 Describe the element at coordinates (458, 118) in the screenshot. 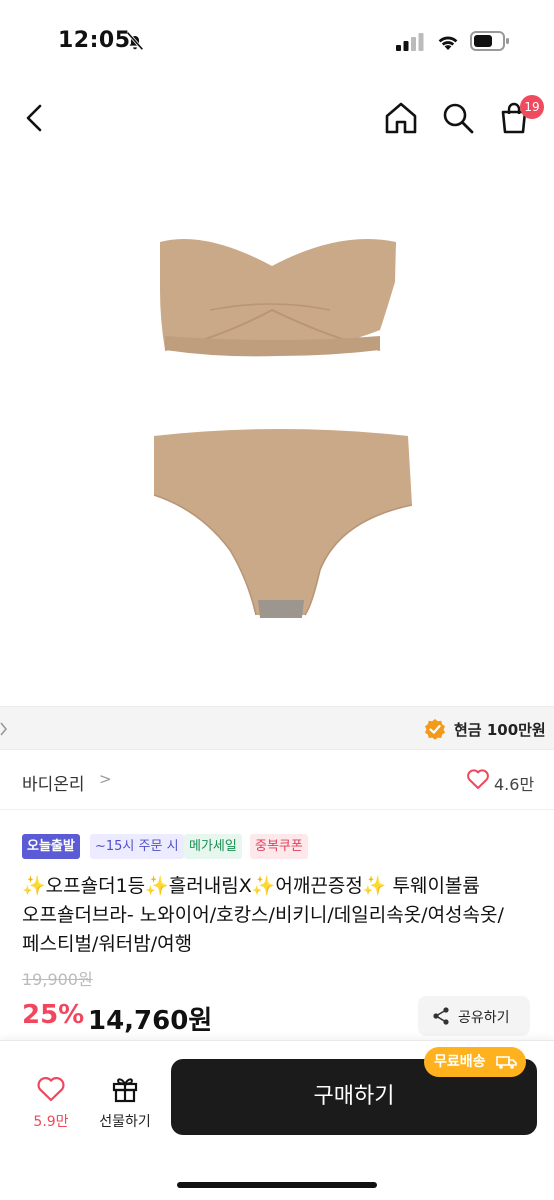

I see `search-icon` at that location.